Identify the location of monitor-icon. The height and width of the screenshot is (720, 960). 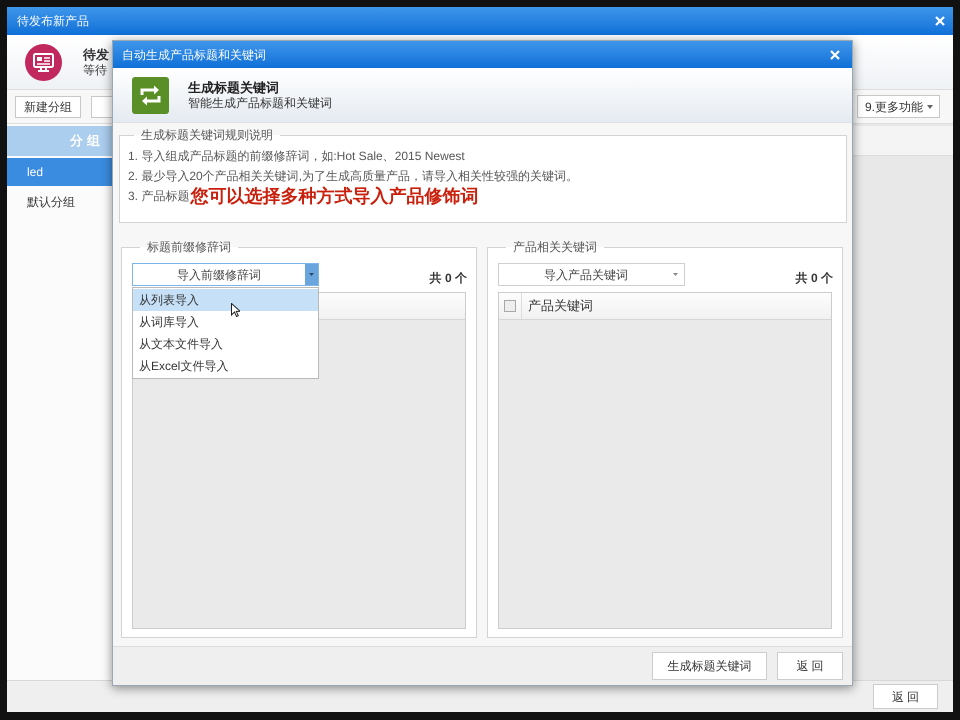
(43, 62).